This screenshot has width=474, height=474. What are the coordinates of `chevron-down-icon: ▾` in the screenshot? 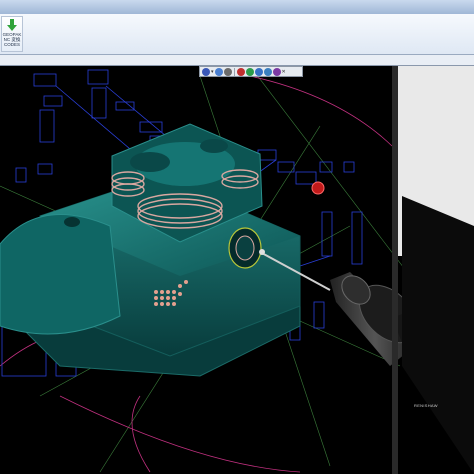 It's located at (212, 72).